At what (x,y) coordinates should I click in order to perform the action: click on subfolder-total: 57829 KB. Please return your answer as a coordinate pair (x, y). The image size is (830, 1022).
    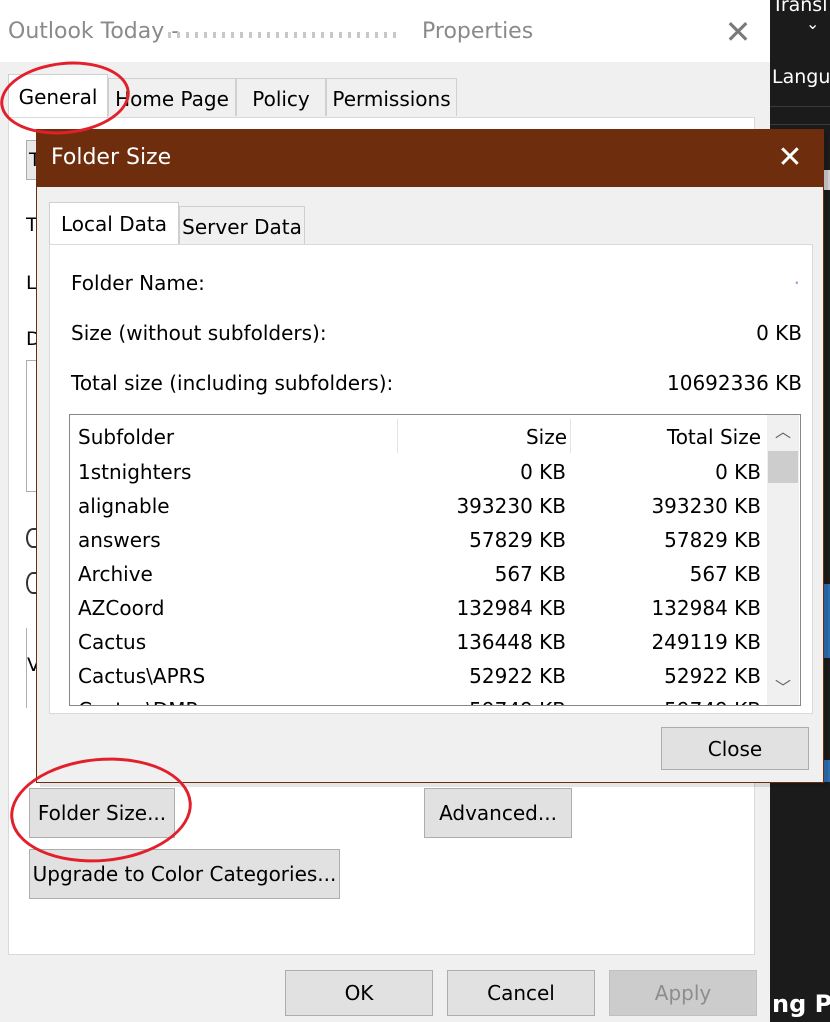
    Looking at the image, I should click on (712, 540).